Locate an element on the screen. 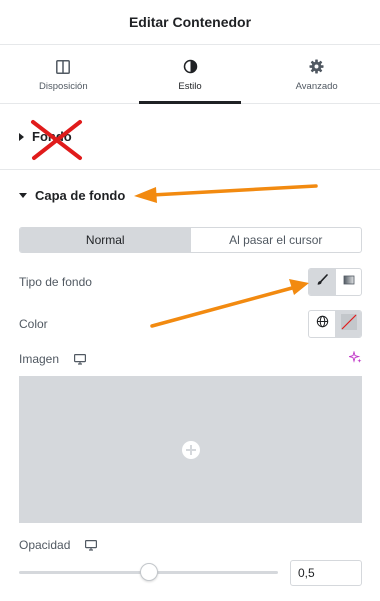  tab-estilo: Estilo is located at coordinates (190, 75).